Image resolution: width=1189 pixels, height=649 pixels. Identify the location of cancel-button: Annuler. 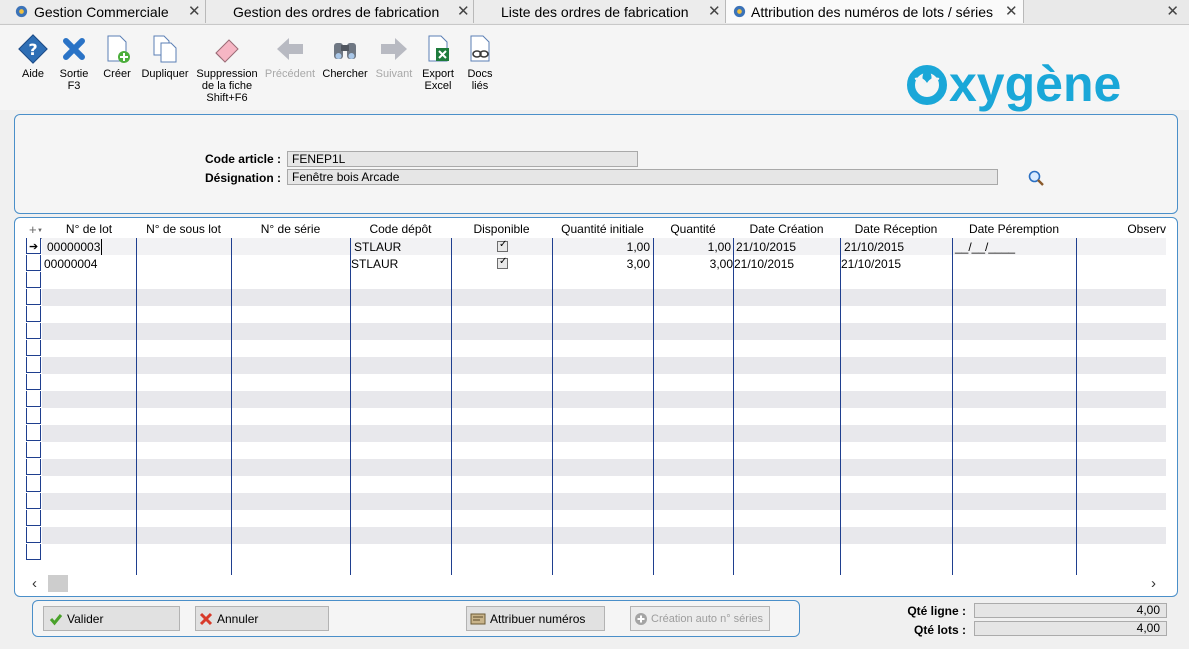
(262, 618).